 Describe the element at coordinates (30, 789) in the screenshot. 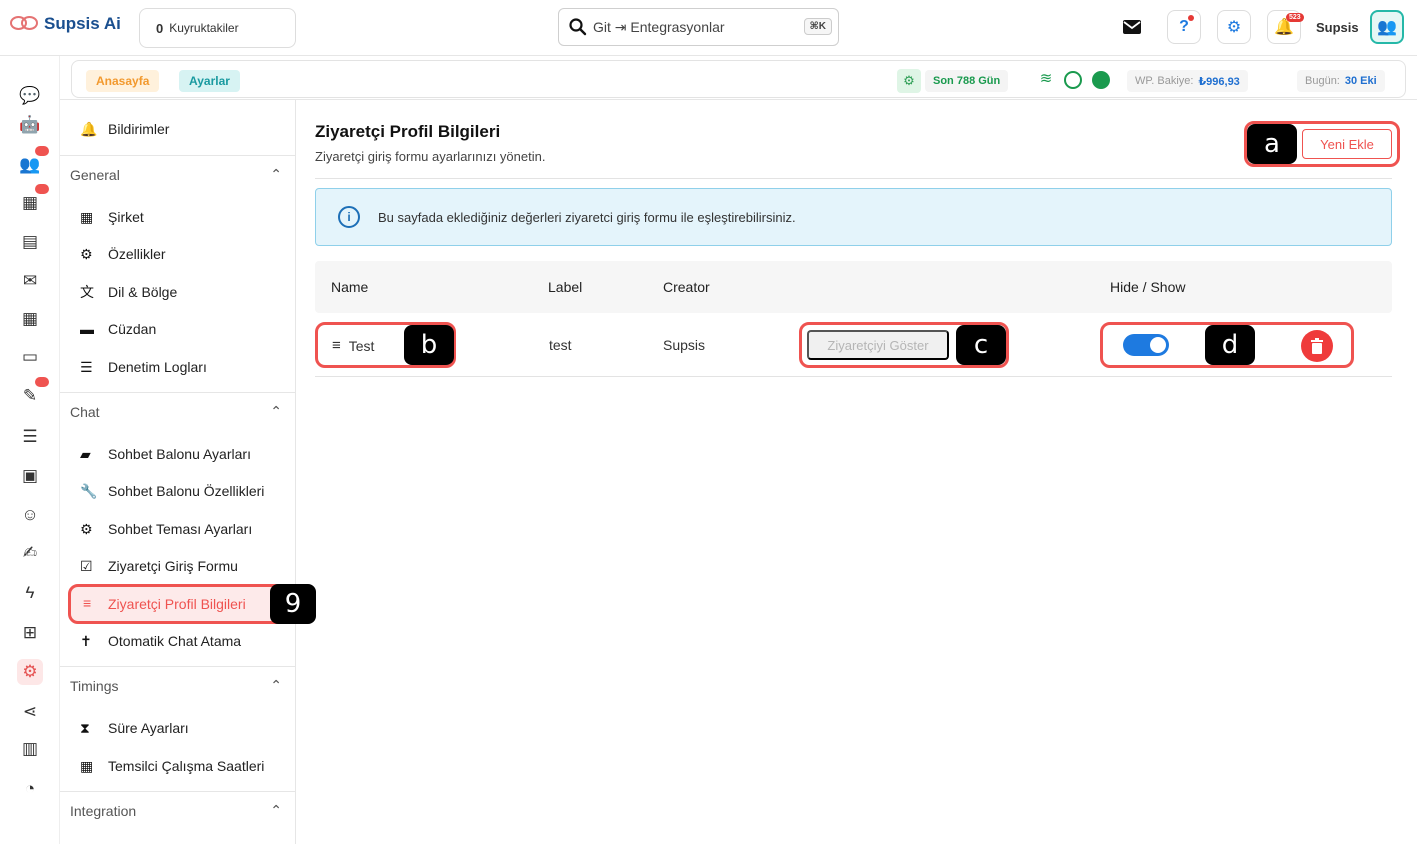

I see `pie-chart-icon: ◔` at that location.